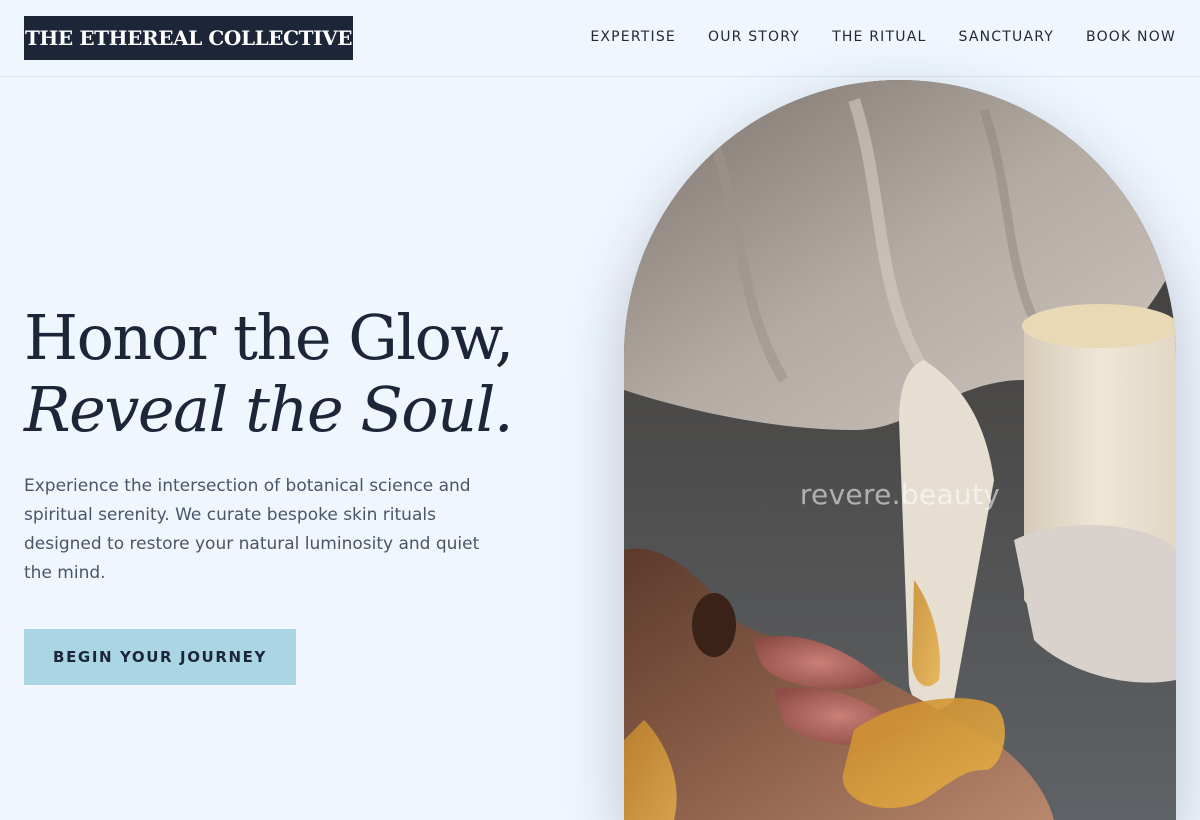  What do you see at coordinates (633, 37) in the screenshot?
I see `nav-item-expertise: EXPERTISE` at bounding box center [633, 37].